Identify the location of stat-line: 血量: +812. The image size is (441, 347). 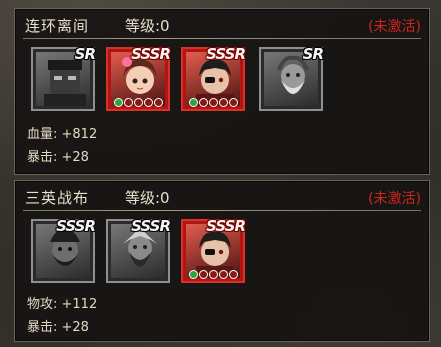
(62, 134).